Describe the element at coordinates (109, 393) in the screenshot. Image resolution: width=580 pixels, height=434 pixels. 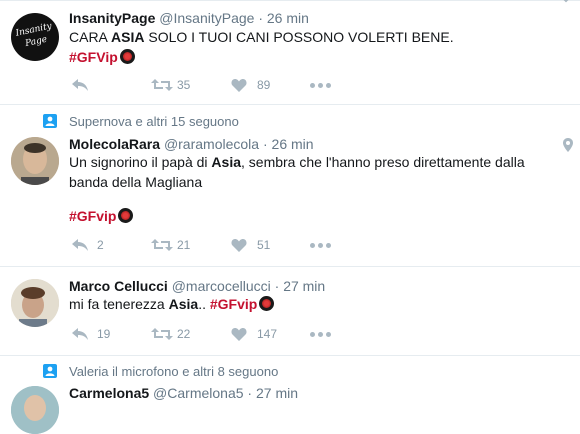
I see `display-name: Carmelona5` at that location.